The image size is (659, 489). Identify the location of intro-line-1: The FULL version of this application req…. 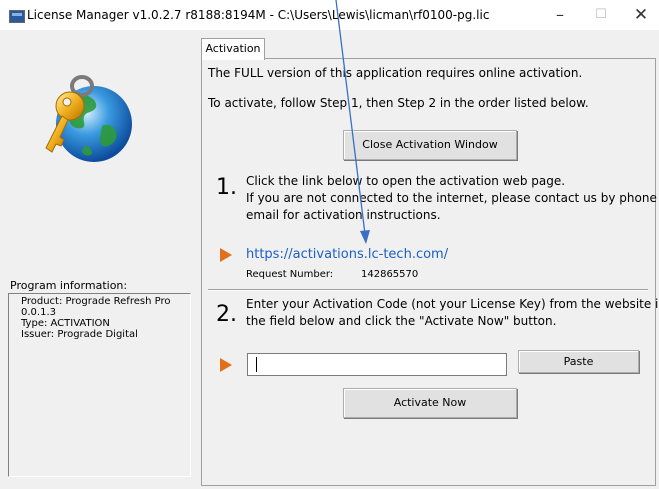
(395, 73).